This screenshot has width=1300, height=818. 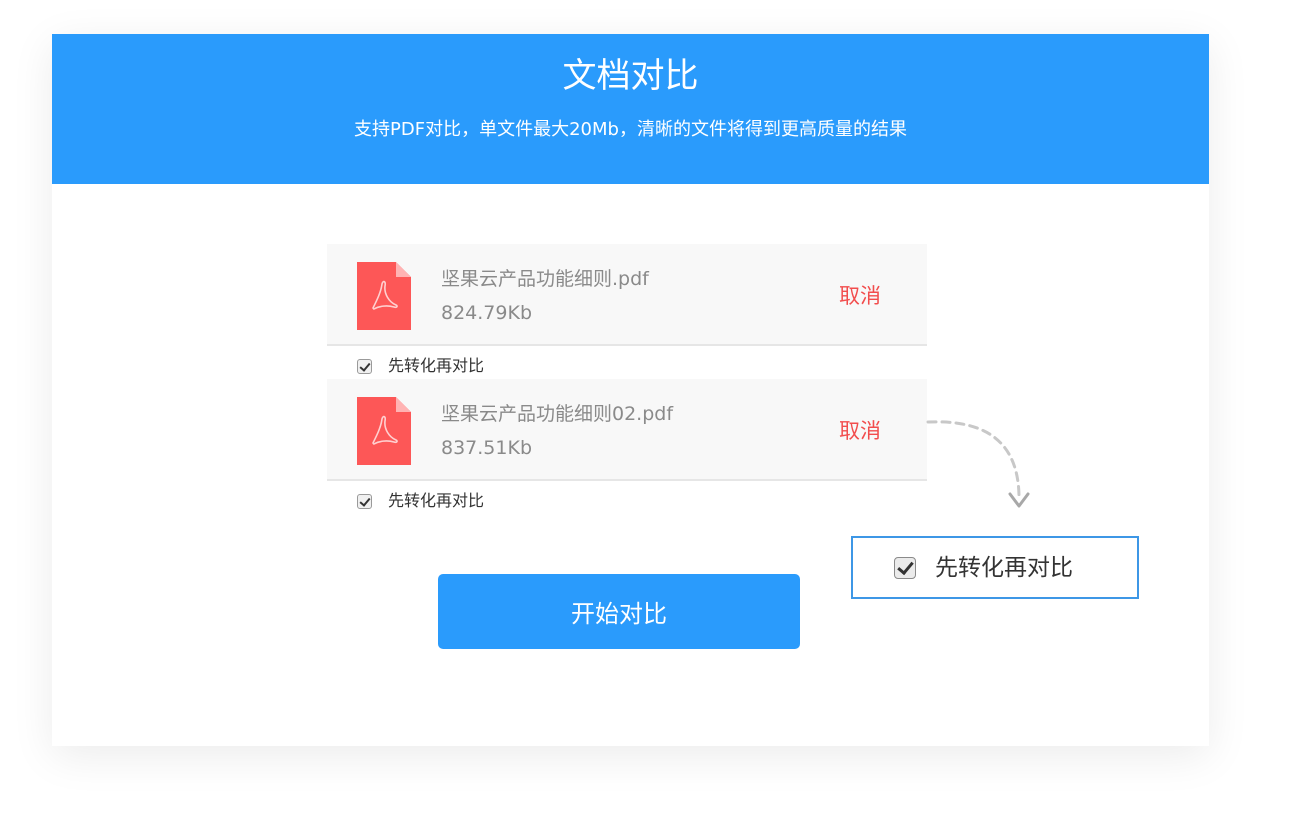 I want to click on callout-checkbox-label: 先转化再对比, so click(x=1004, y=567).